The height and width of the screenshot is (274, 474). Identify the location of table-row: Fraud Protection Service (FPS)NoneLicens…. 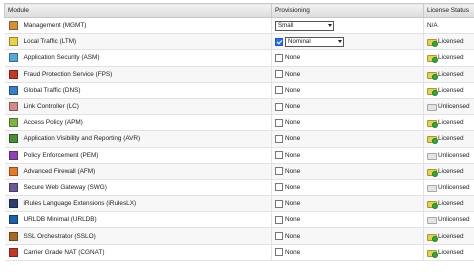
(239, 74).